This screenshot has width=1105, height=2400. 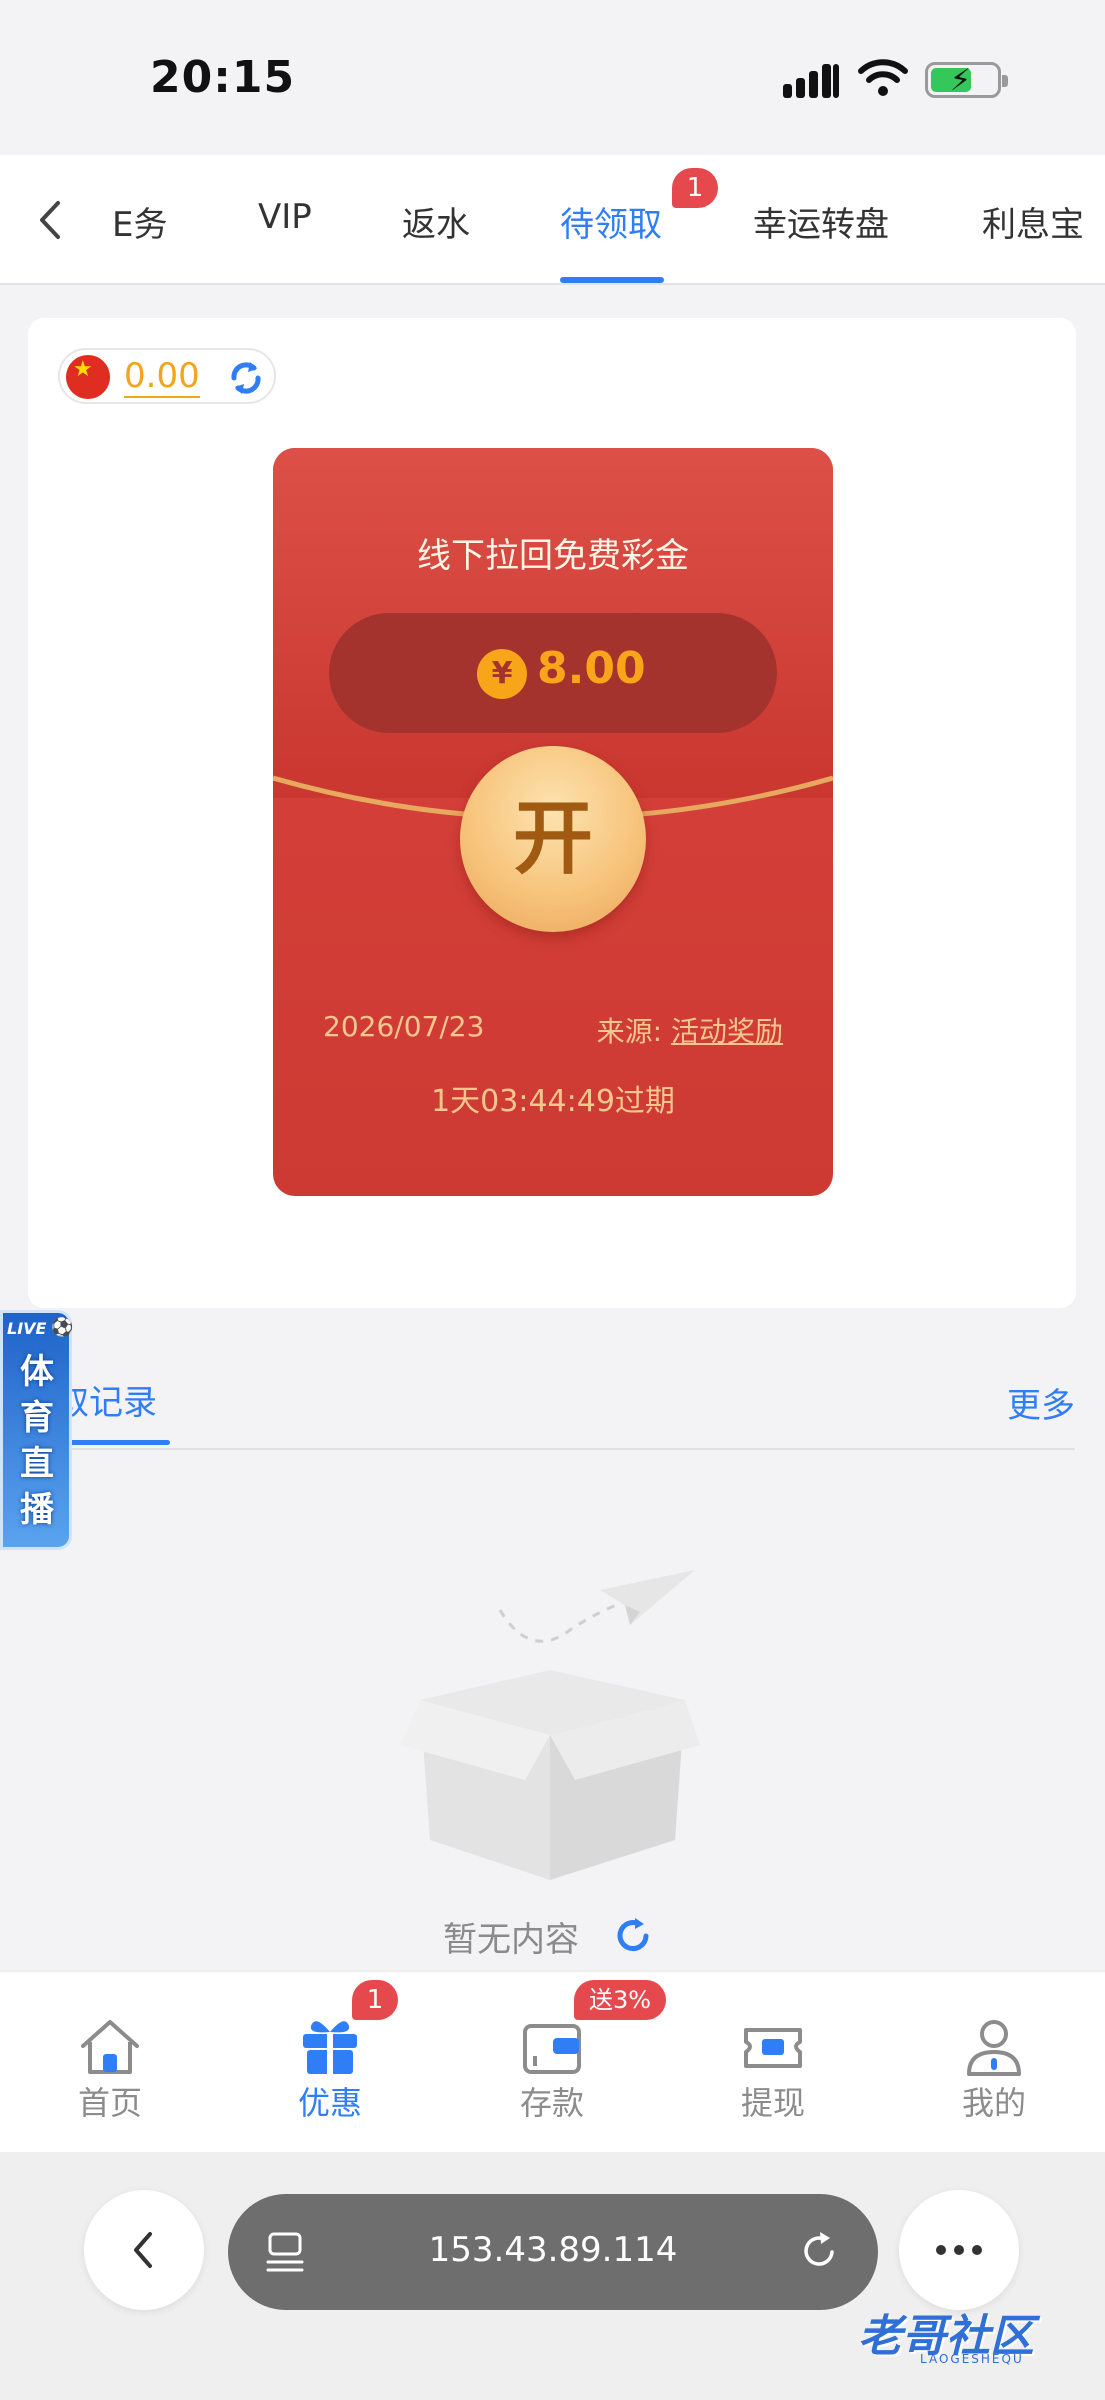 What do you see at coordinates (162, 377) in the screenshot?
I see `balance-amount: 0.00` at bounding box center [162, 377].